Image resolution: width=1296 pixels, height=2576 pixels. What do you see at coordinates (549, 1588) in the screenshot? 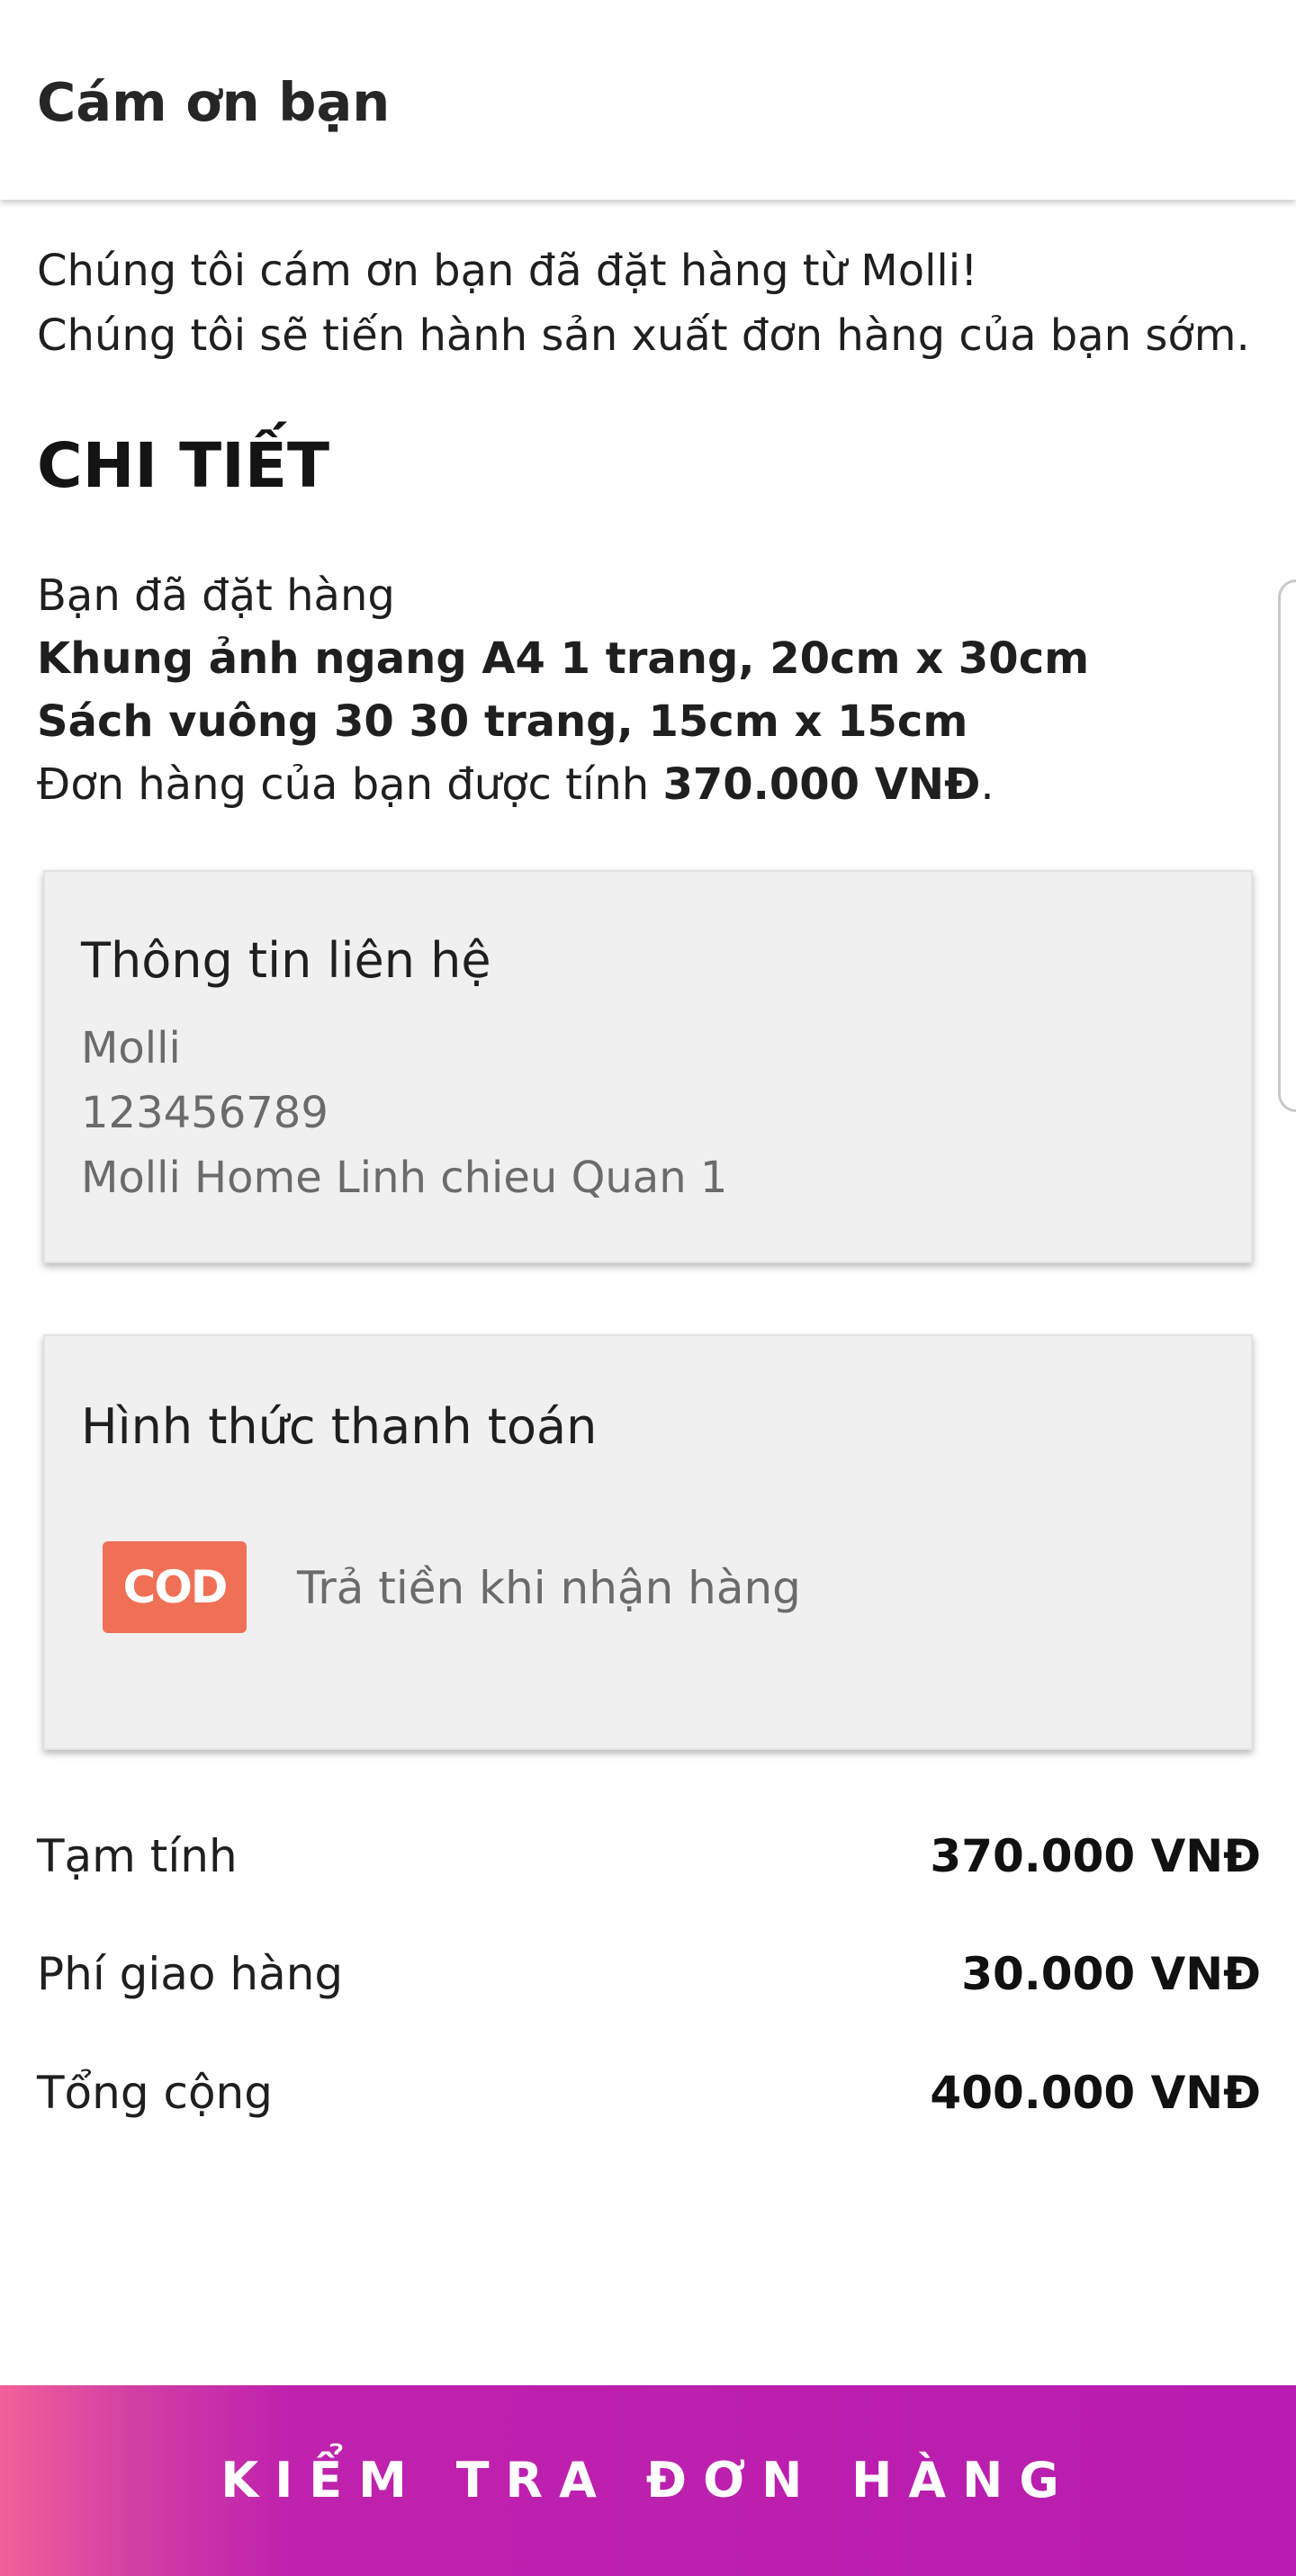
I see `payment-method-label: Trả tiền khi nhận hàng` at bounding box center [549, 1588].